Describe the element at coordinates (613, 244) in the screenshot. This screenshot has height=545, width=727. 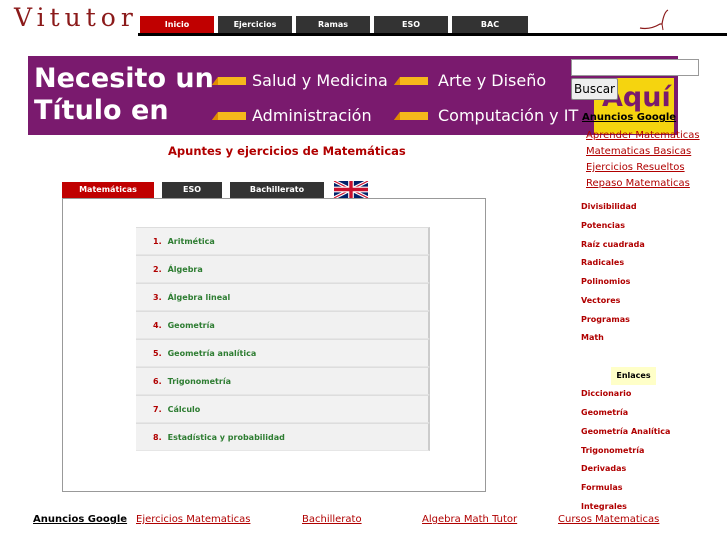
I see `sidebar-link: Raíz cuadrada` at that location.